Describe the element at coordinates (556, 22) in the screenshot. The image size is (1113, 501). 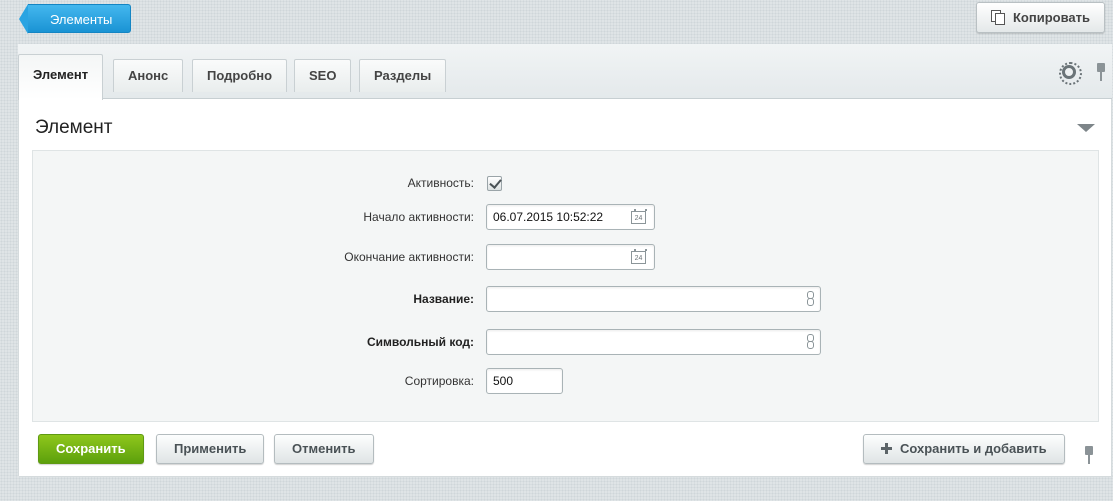
I see `top-toolbar: Элементы Копировать` at that location.